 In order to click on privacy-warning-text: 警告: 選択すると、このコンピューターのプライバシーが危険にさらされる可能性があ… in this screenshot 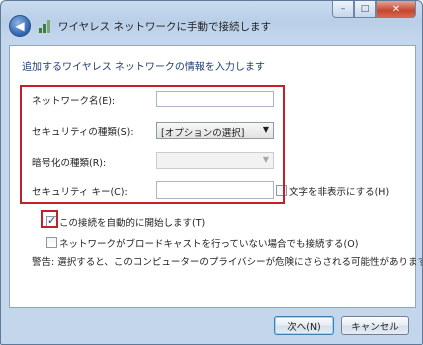, I will do `click(227, 262)`.